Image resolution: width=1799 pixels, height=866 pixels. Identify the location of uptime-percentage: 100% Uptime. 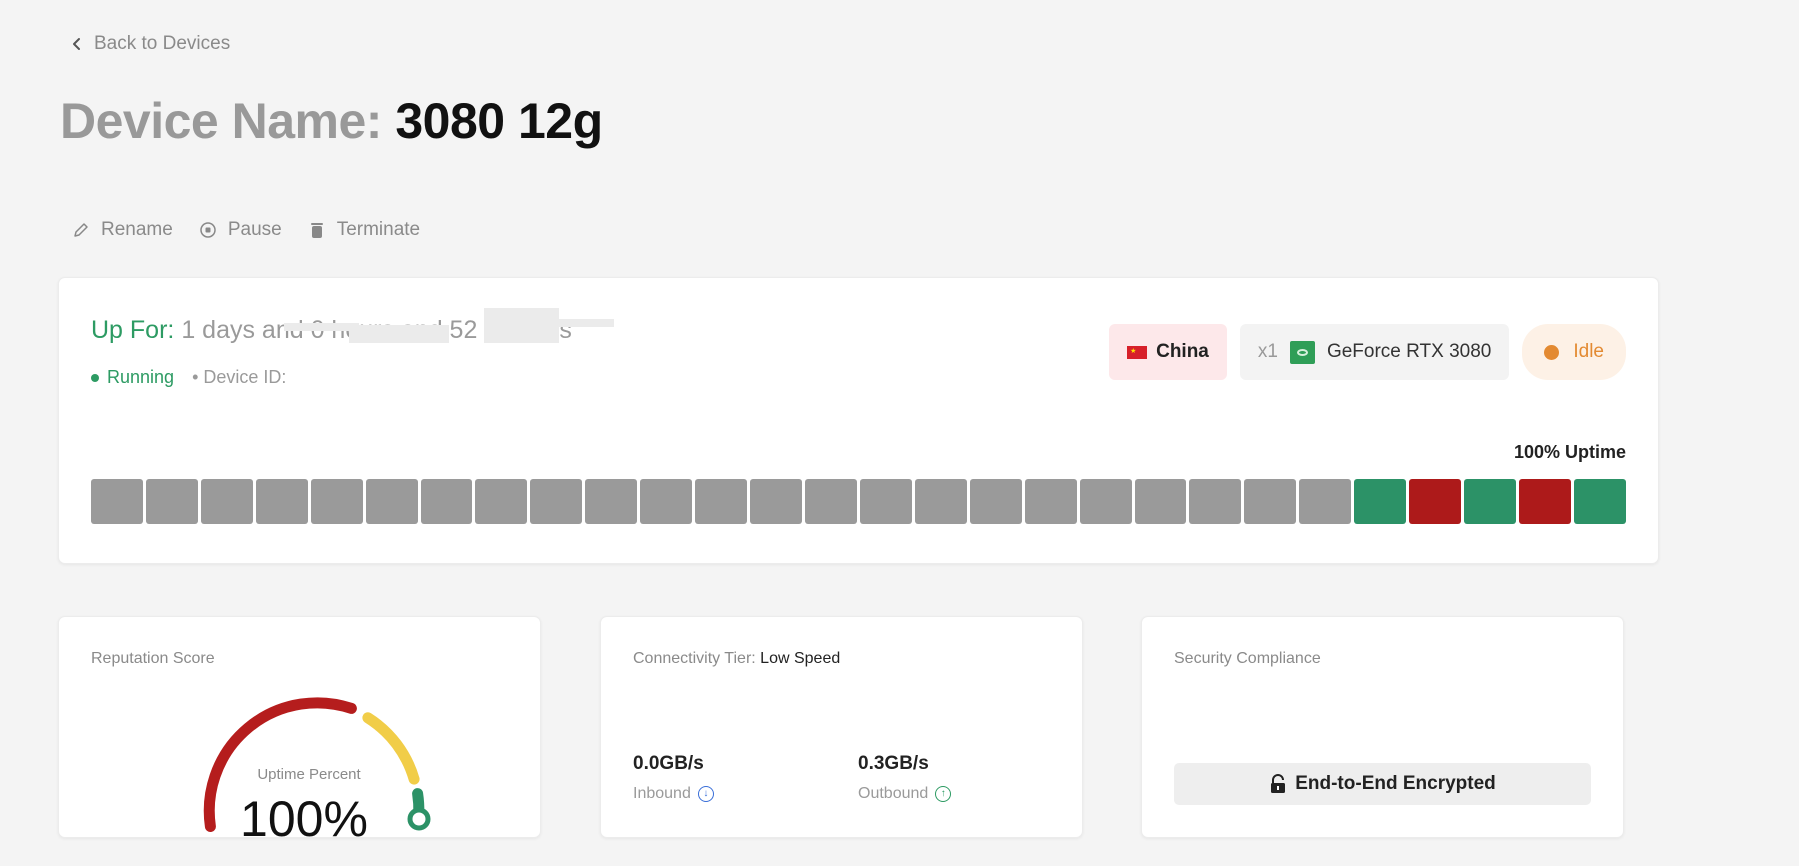
(1569, 452).